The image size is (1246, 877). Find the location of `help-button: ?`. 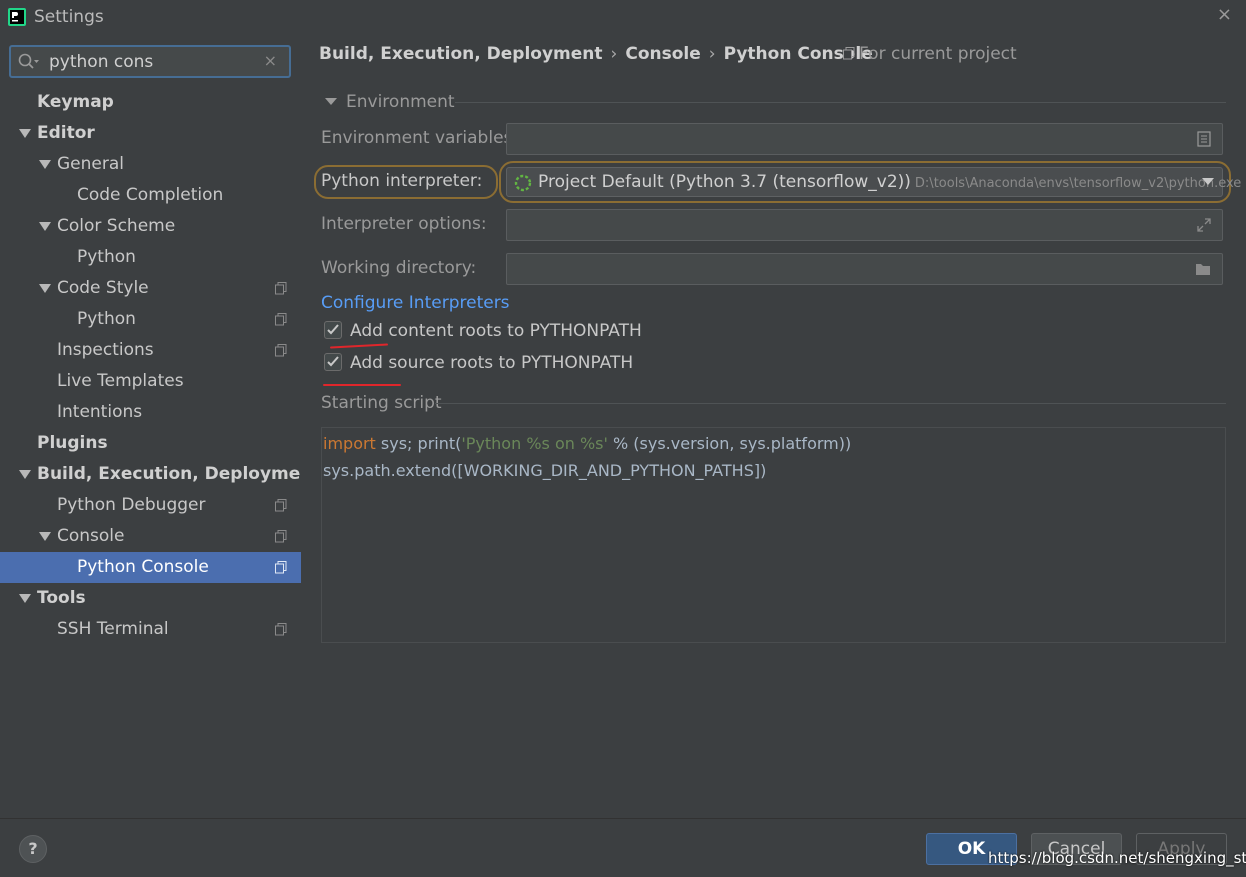

help-button: ? is located at coordinates (33, 849).